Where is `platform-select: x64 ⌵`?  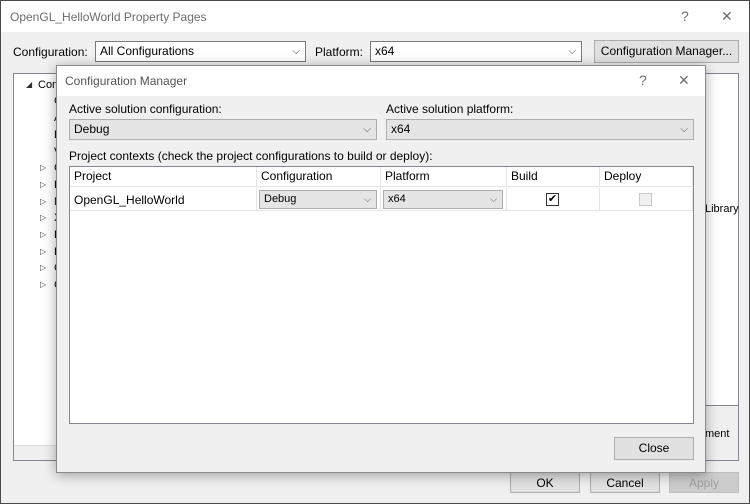 platform-select: x64 ⌵ is located at coordinates (476, 51).